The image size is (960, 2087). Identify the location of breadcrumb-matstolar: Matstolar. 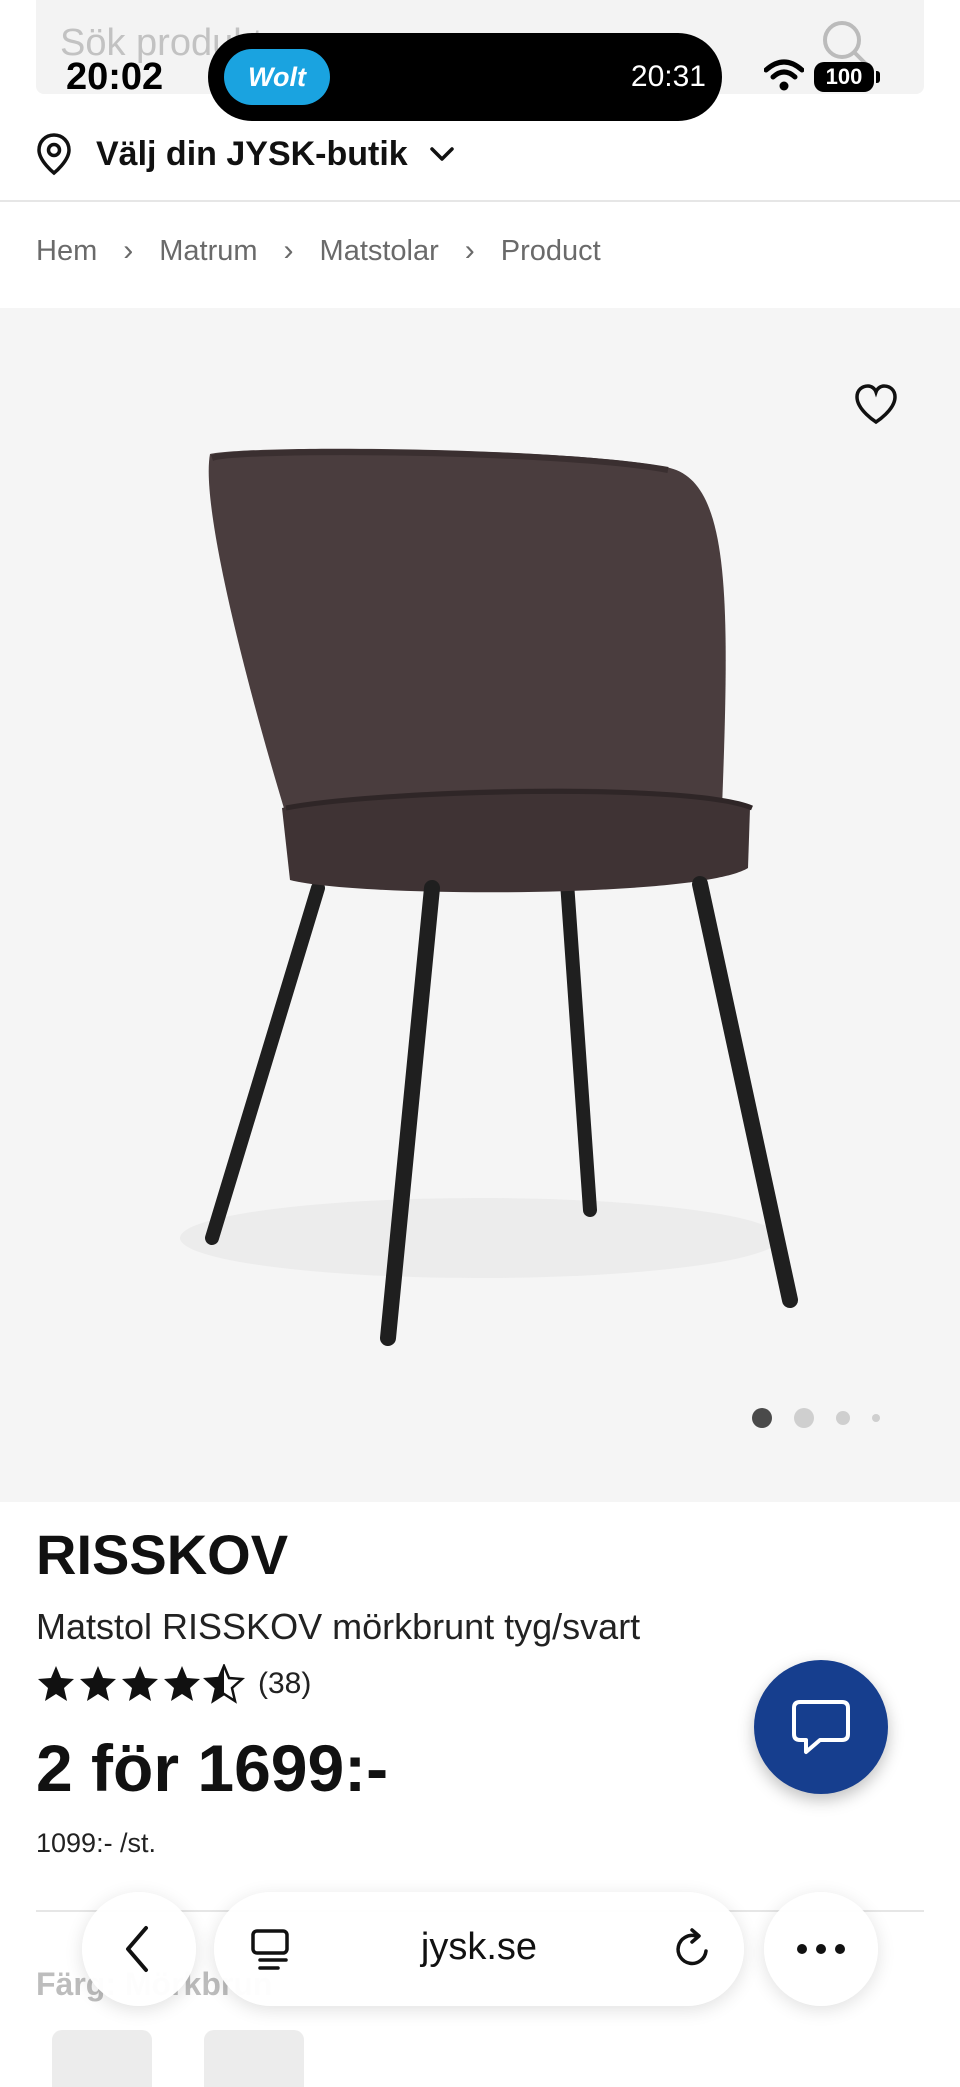
(379, 251).